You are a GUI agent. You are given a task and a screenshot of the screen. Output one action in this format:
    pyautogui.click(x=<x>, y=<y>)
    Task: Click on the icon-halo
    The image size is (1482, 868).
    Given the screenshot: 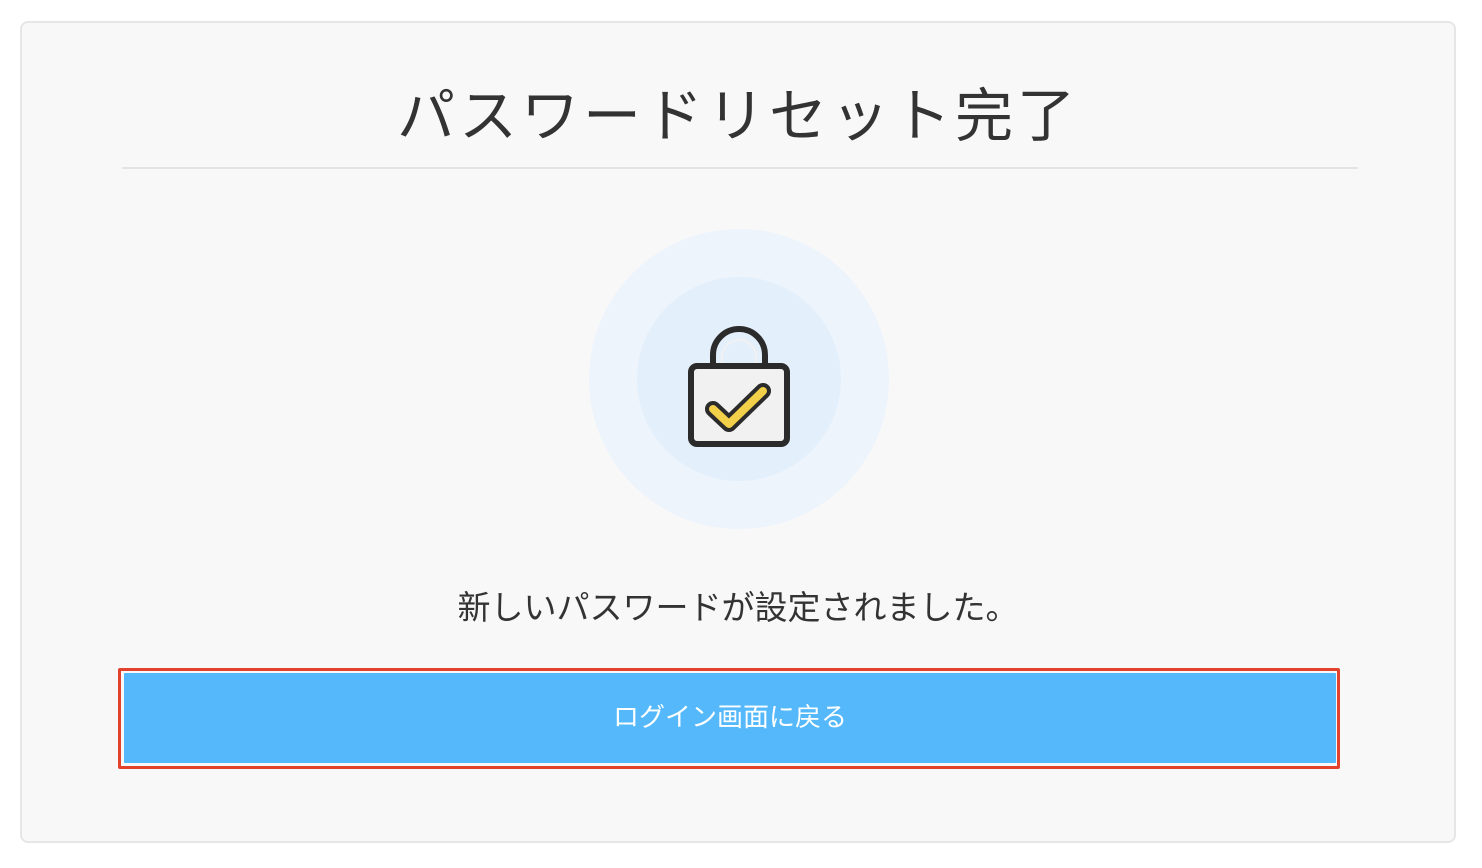 What is the action you would take?
    pyautogui.click(x=739, y=379)
    